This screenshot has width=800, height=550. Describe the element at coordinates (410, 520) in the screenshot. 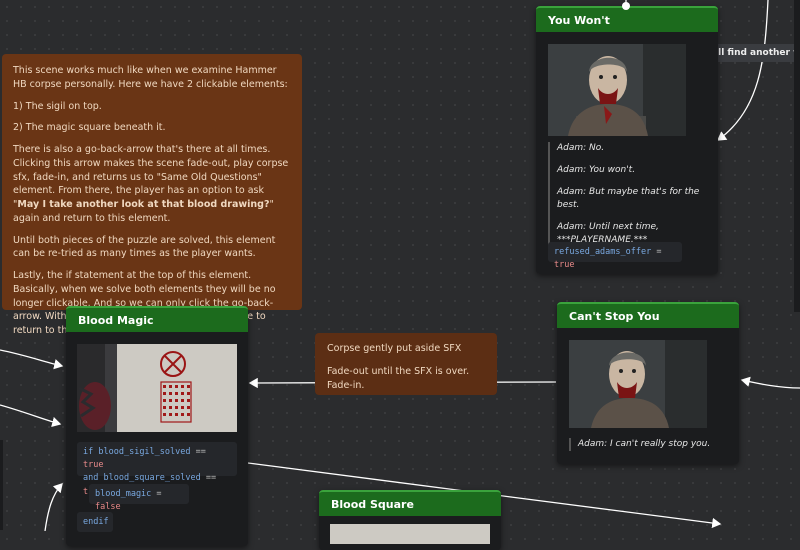

I see `node-blood-square: Blood Square` at that location.